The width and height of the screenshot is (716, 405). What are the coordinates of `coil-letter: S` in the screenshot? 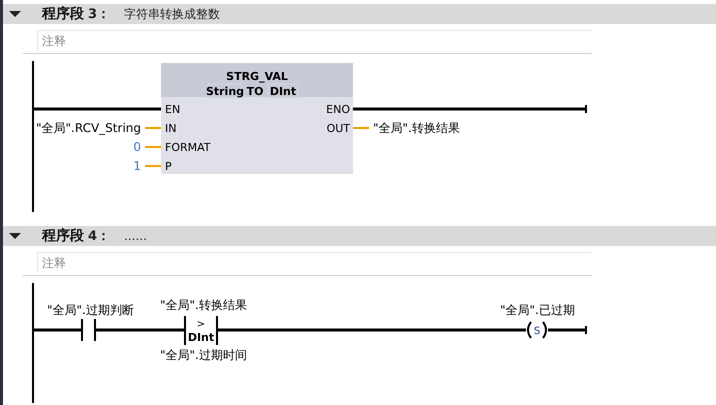 It's located at (537, 331).